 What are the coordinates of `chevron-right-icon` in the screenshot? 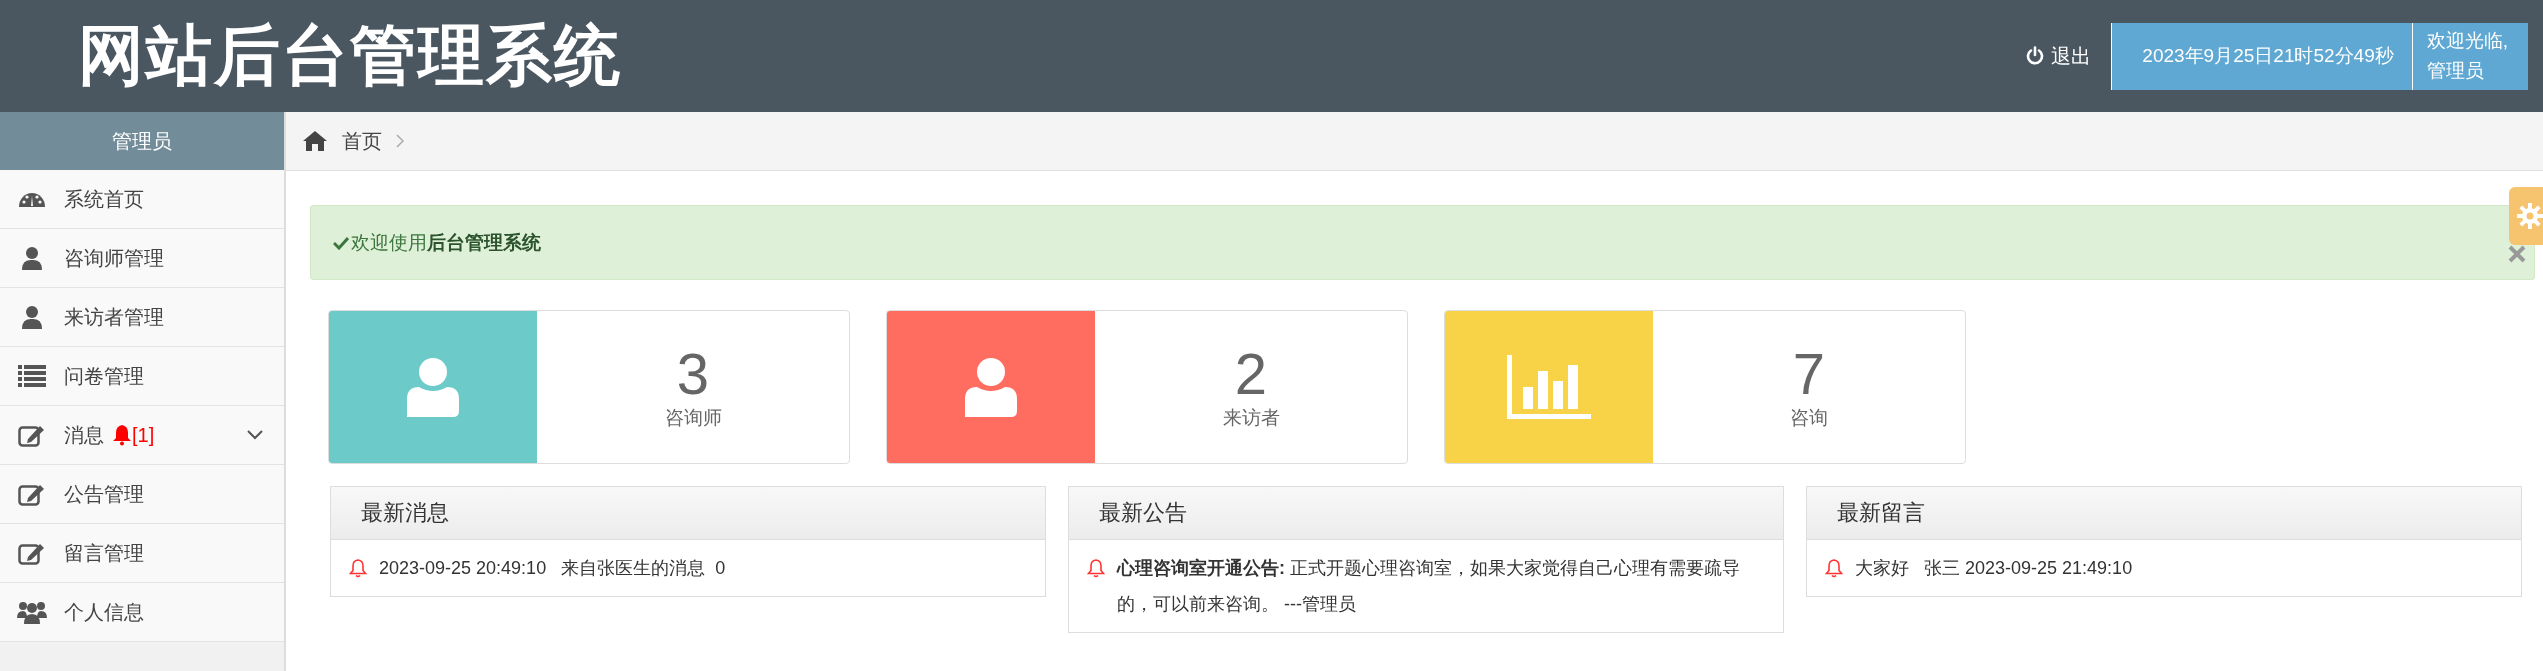 It's located at (400, 141).